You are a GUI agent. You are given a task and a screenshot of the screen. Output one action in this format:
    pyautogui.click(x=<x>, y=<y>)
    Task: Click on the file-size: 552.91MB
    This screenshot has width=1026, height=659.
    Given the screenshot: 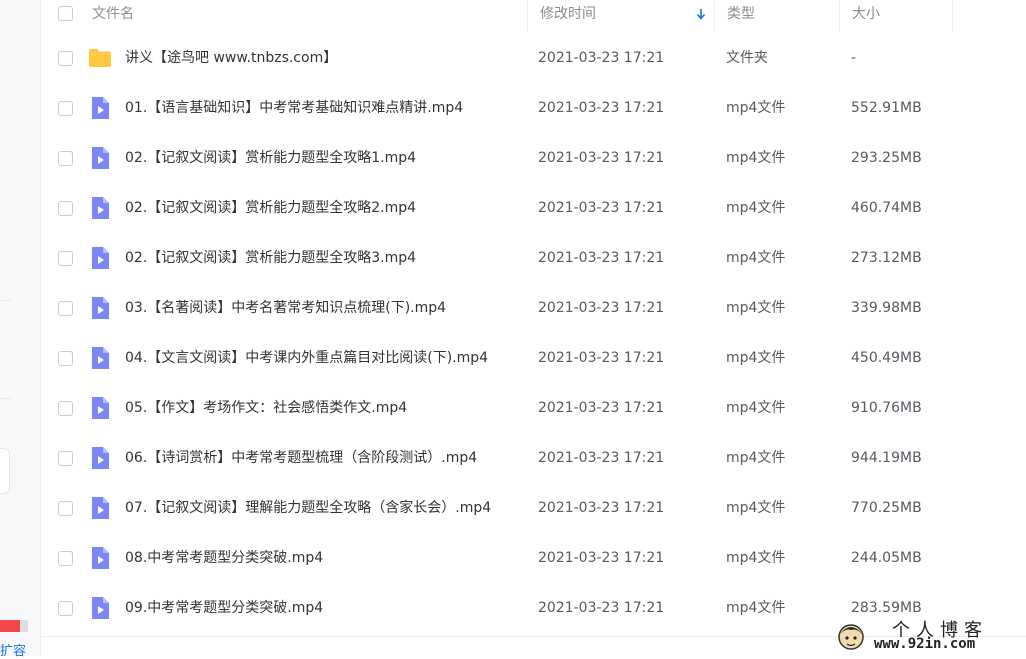 What is the action you would take?
    pyautogui.click(x=886, y=108)
    